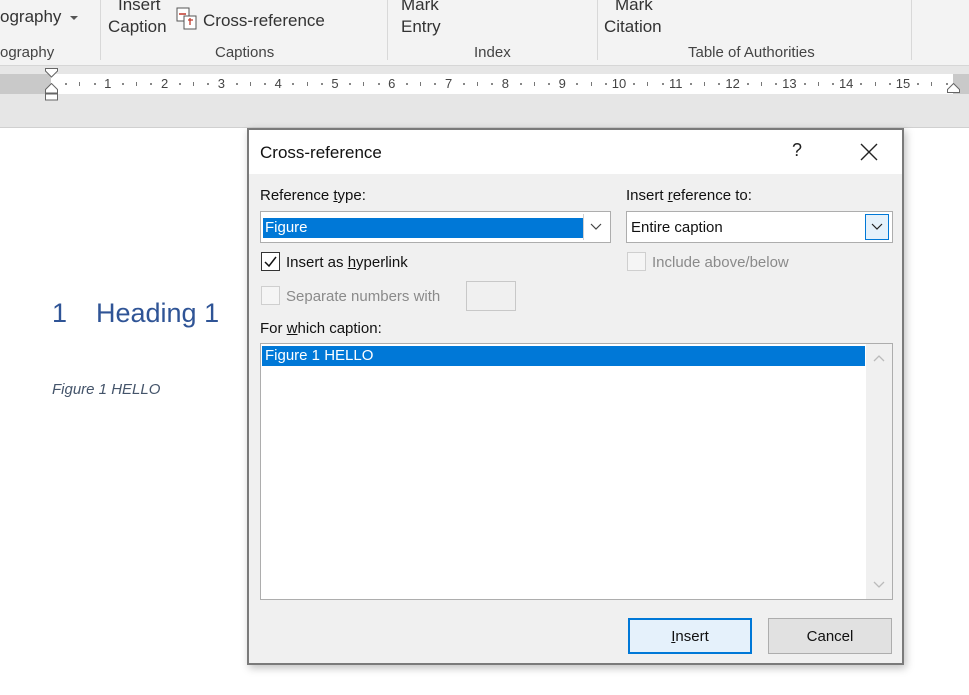 This screenshot has width=969, height=695. Describe the element at coordinates (164, 83) in the screenshot. I see `ruler-number: 2` at that location.